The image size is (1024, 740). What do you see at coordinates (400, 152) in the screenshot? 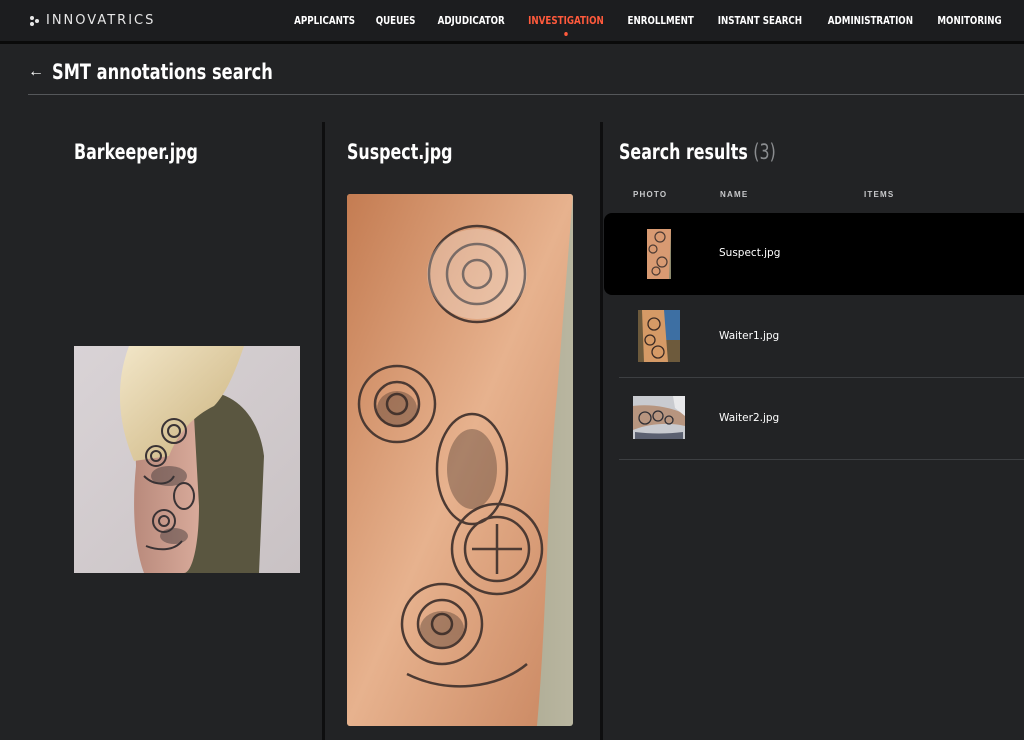
I see `candidate-image-title: Suspect.jpg` at bounding box center [400, 152].